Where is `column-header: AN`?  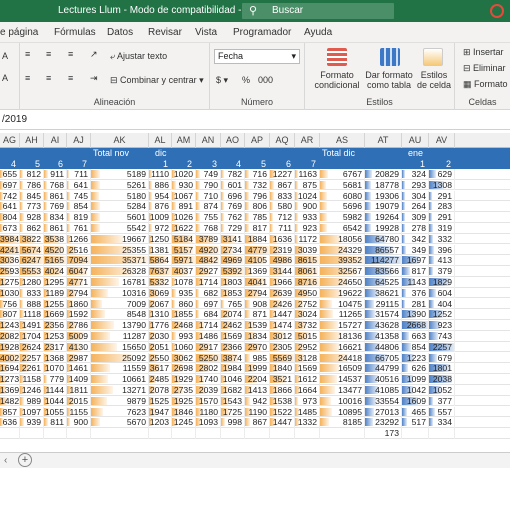 column-header: AN is located at coordinates (208, 140).